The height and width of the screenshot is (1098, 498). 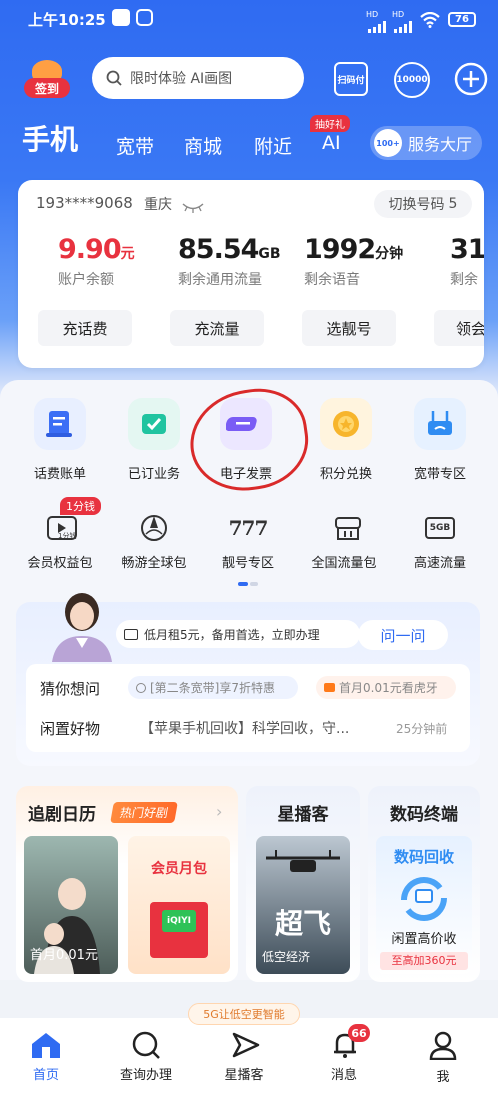 I want to click on service-hall-button: 100+ 服务大厅, so click(x=426, y=143).